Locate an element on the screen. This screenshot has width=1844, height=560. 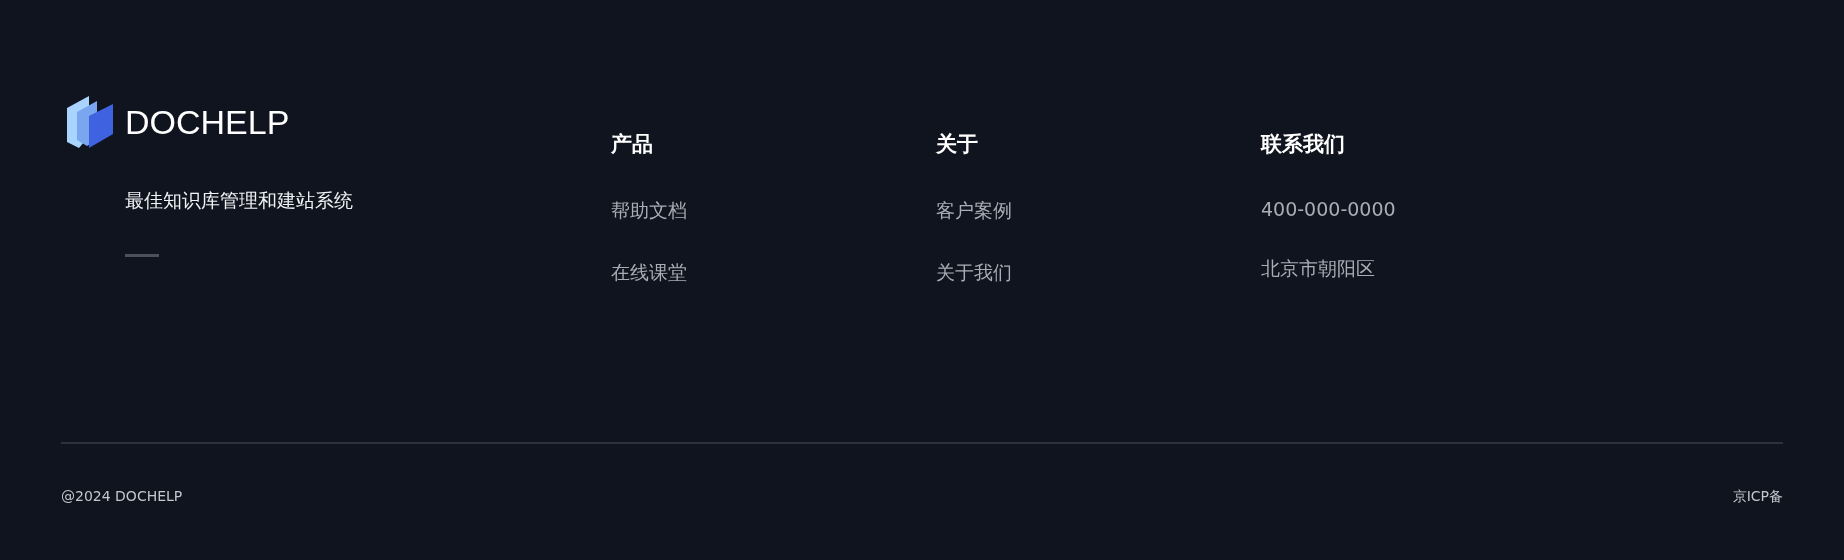
accent-dash is located at coordinates (142, 255).